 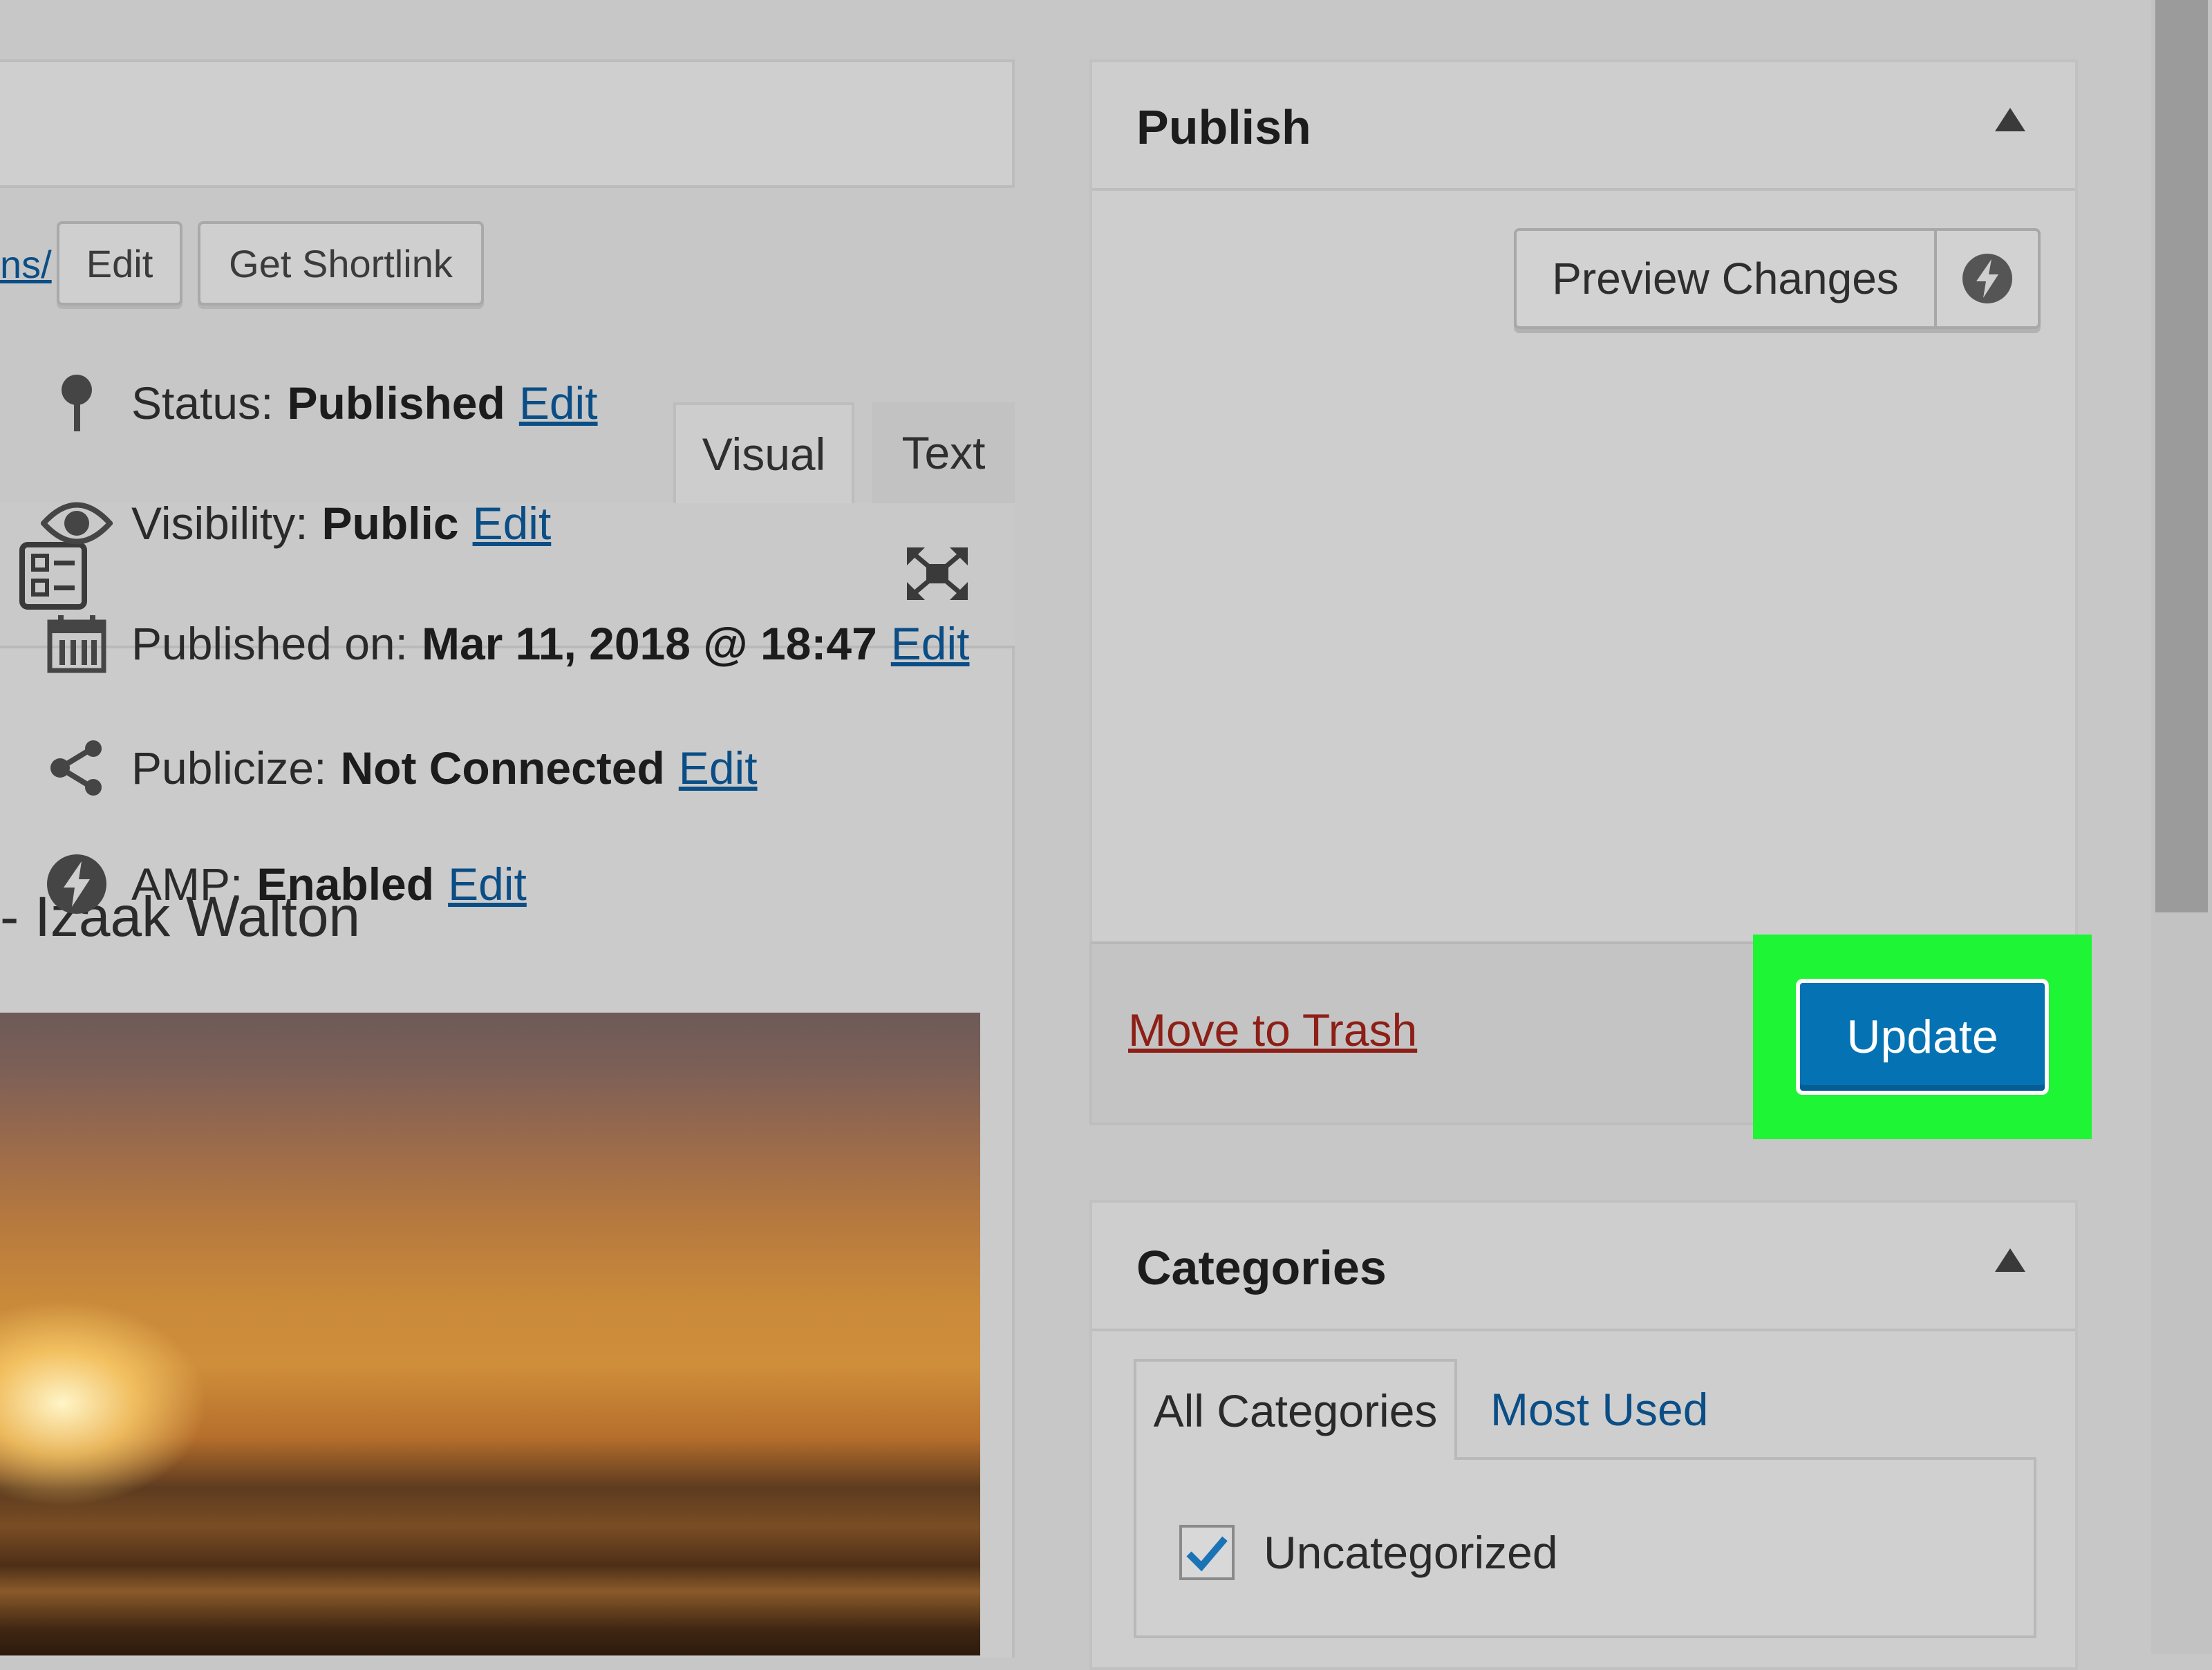 What do you see at coordinates (396, 403) in the screenshot?
I see `status-value: Published` at bounding box center [396, 403].